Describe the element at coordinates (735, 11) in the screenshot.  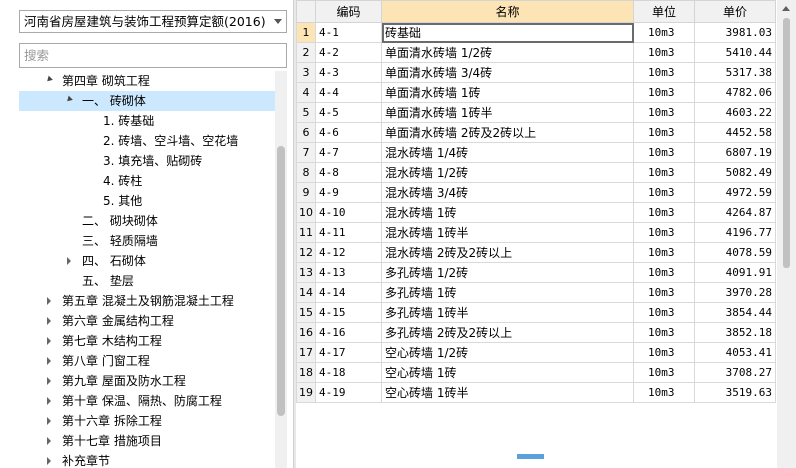
I see `column-header-price: 单价` at that location.